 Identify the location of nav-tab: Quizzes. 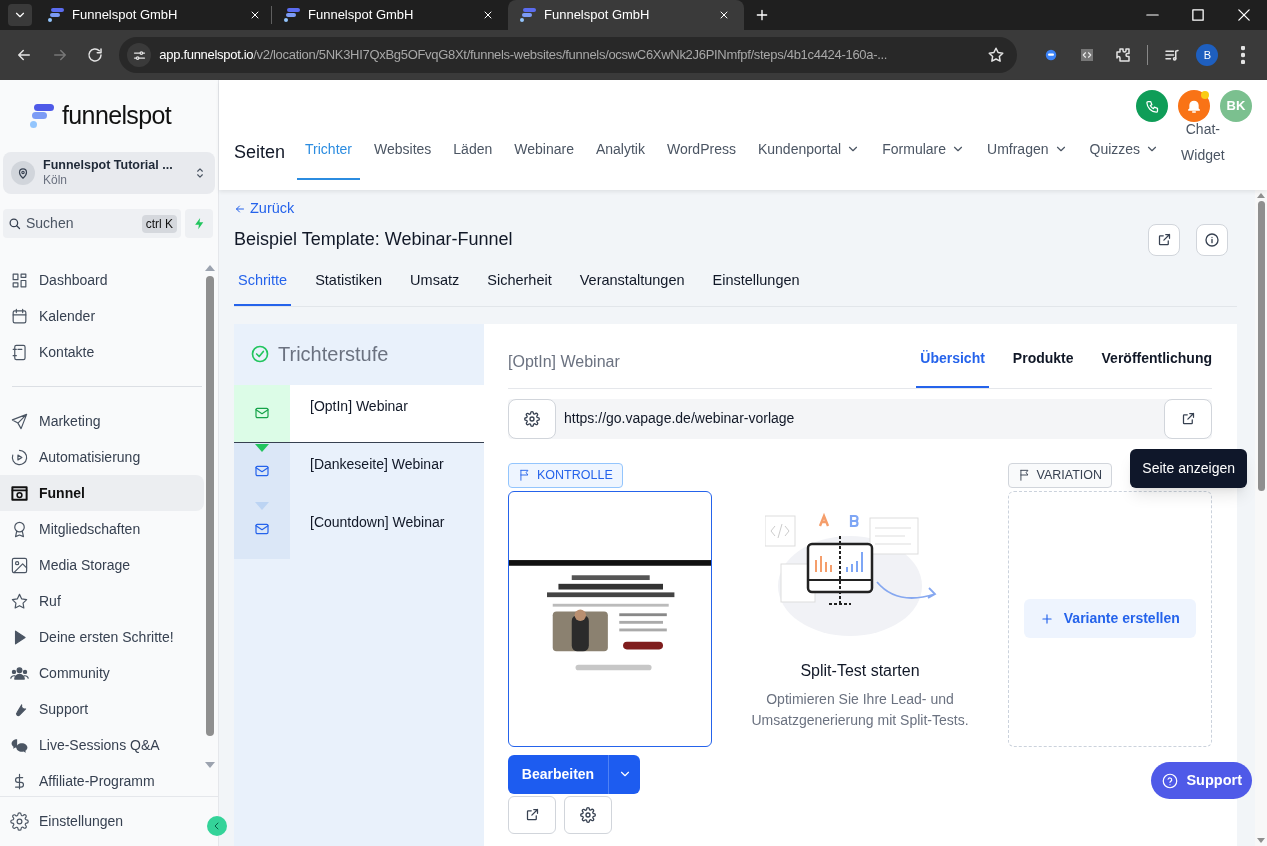
(1124, 156).